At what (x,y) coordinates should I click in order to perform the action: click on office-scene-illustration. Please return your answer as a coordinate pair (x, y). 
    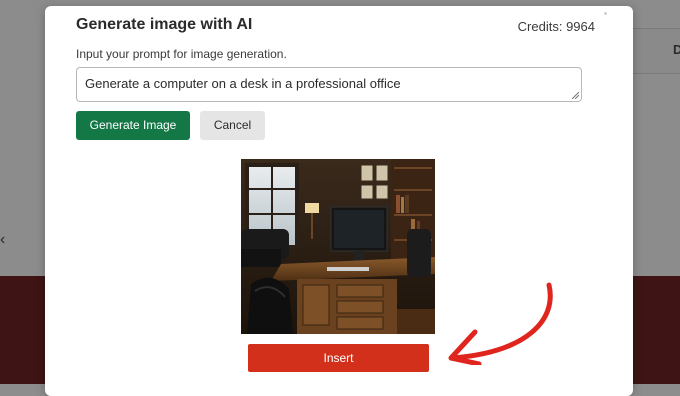
    Looking at the image, I should click on (338, 246).